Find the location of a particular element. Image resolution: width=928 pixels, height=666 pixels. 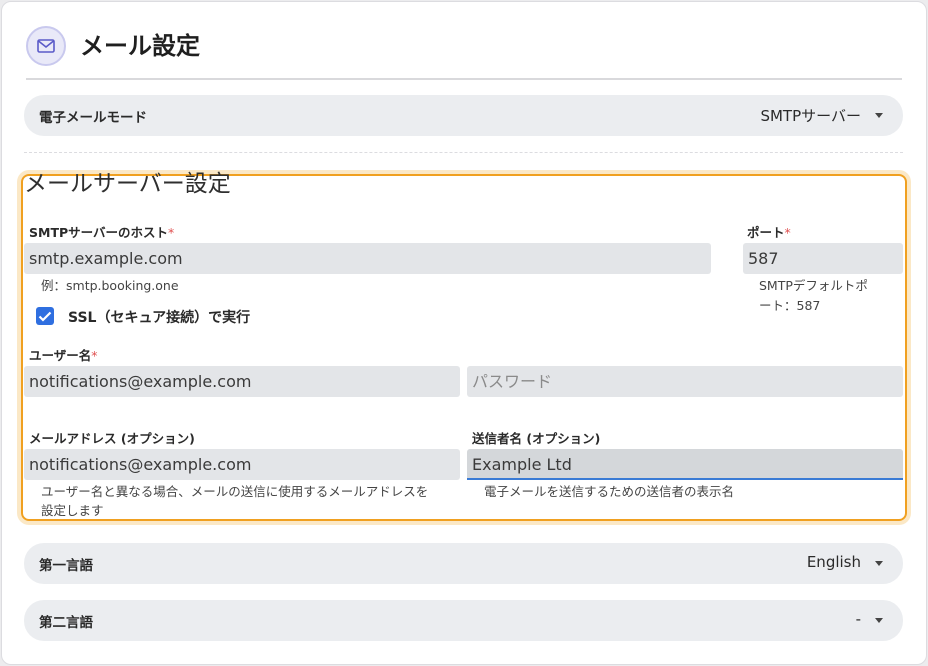

section-title: メールサーバー設定 is located at coordinates (127, 184).